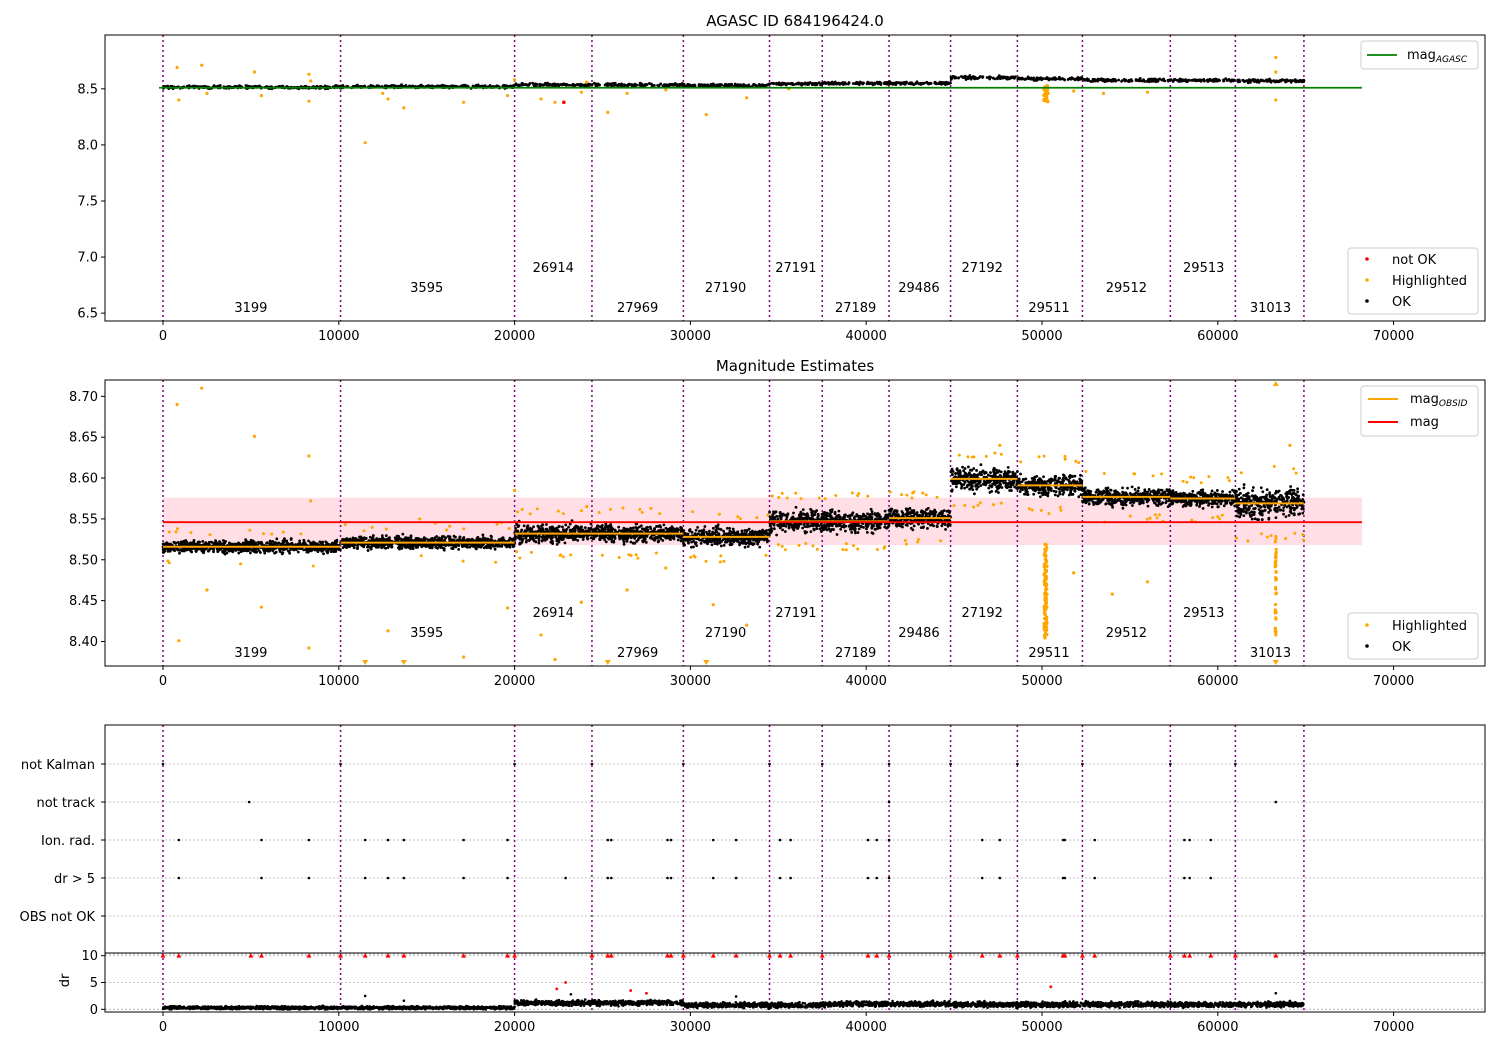  What do you see at coordinates (1270, 308) in the screenshot?
I see `obsid-label: 31013` at bounding box center [1270, 308].